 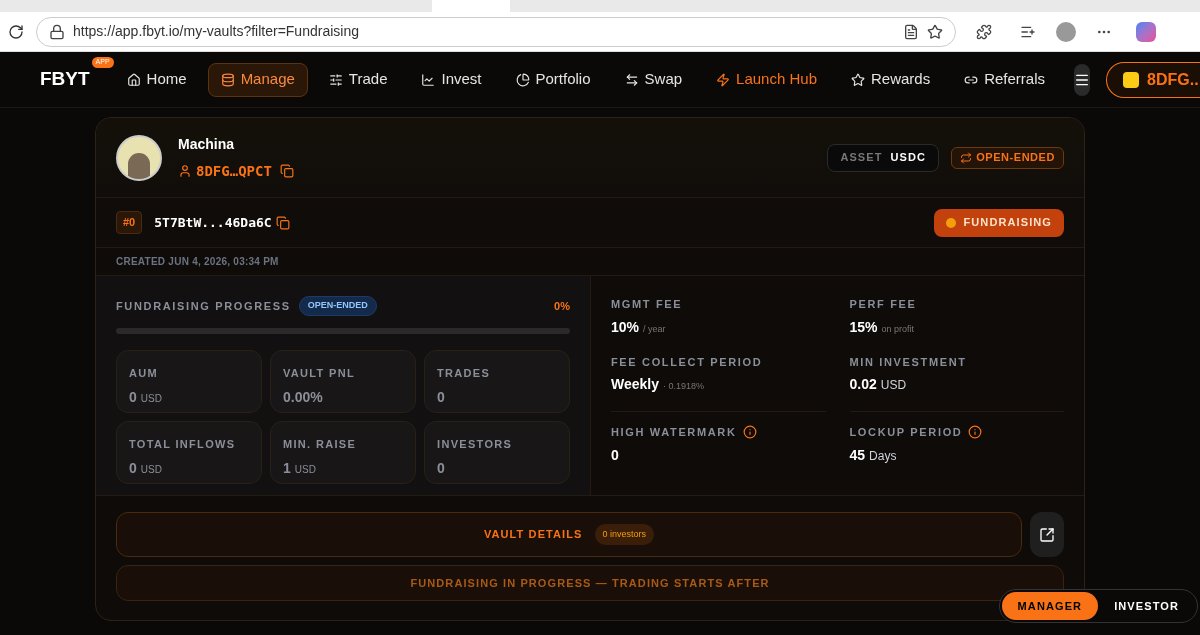 I want to click on stat-label: INVESTORS, so click(x=475, y=444).